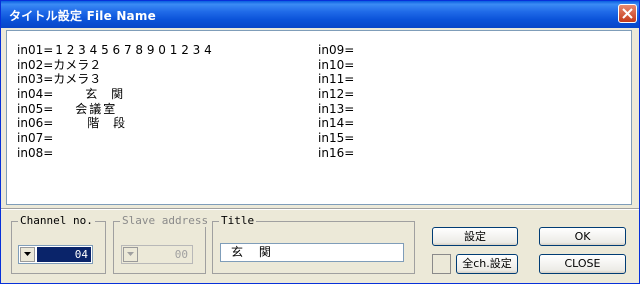 This screenshot has height=284, width=640. Describe the element at coordinates (320, 14) in the screenshot. I see `title-bar: タイトル設定 File Name` at that location.